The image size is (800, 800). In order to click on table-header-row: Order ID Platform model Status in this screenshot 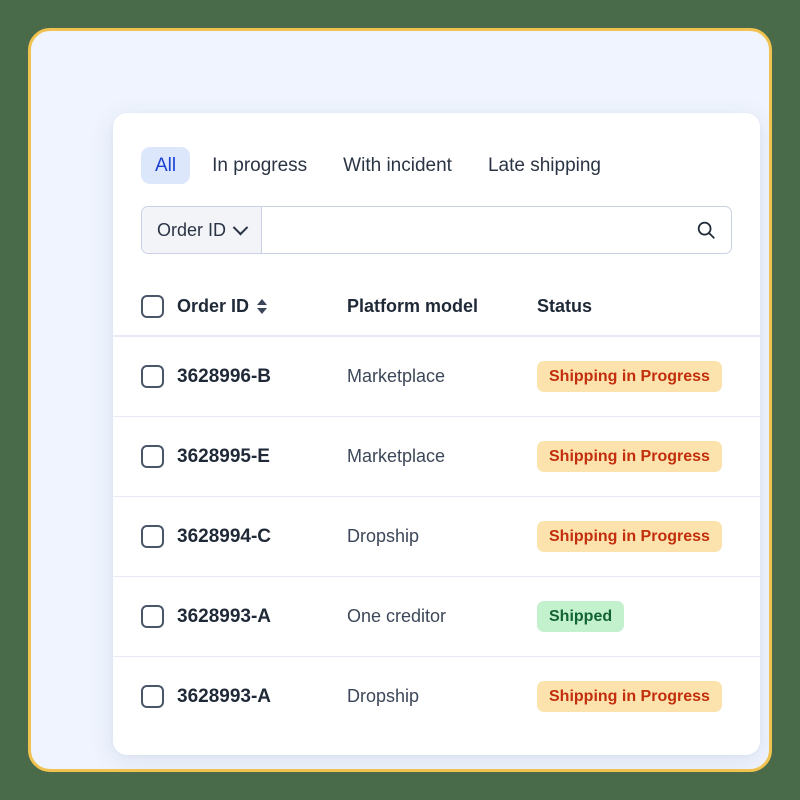, I will do `click(436, 307)`.